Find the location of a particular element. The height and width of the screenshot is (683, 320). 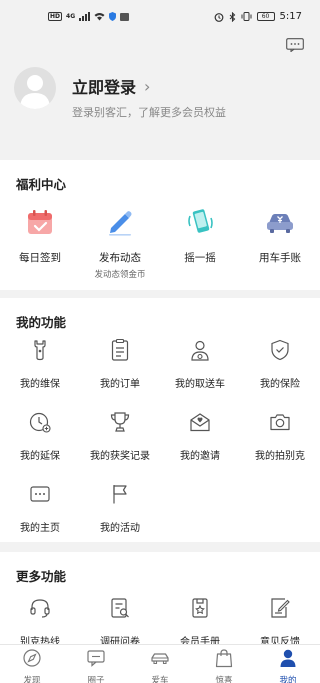

bluetooth-icon is located at coordinates (232, 16).